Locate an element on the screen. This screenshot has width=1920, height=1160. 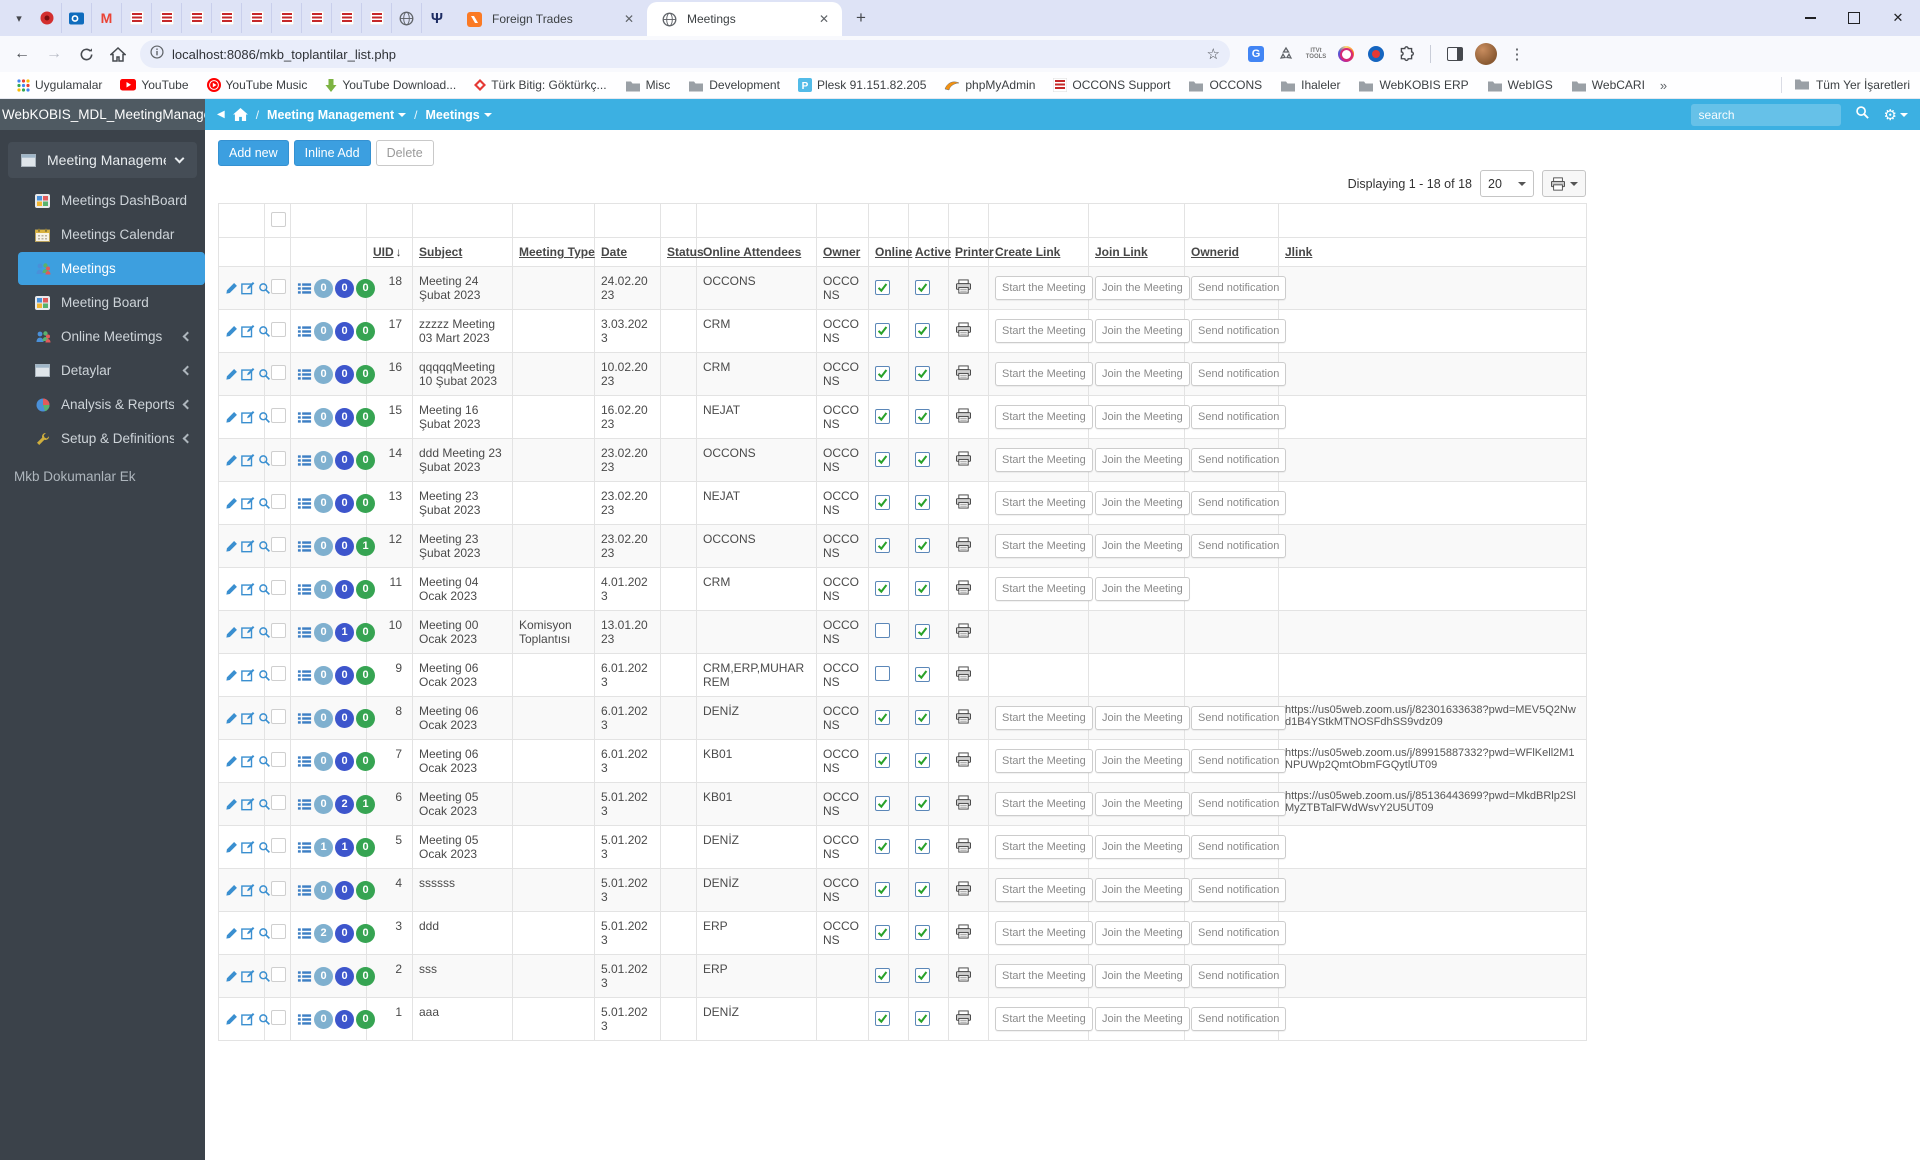
recycle-extension-icon is located at coordinates (1286, 54).